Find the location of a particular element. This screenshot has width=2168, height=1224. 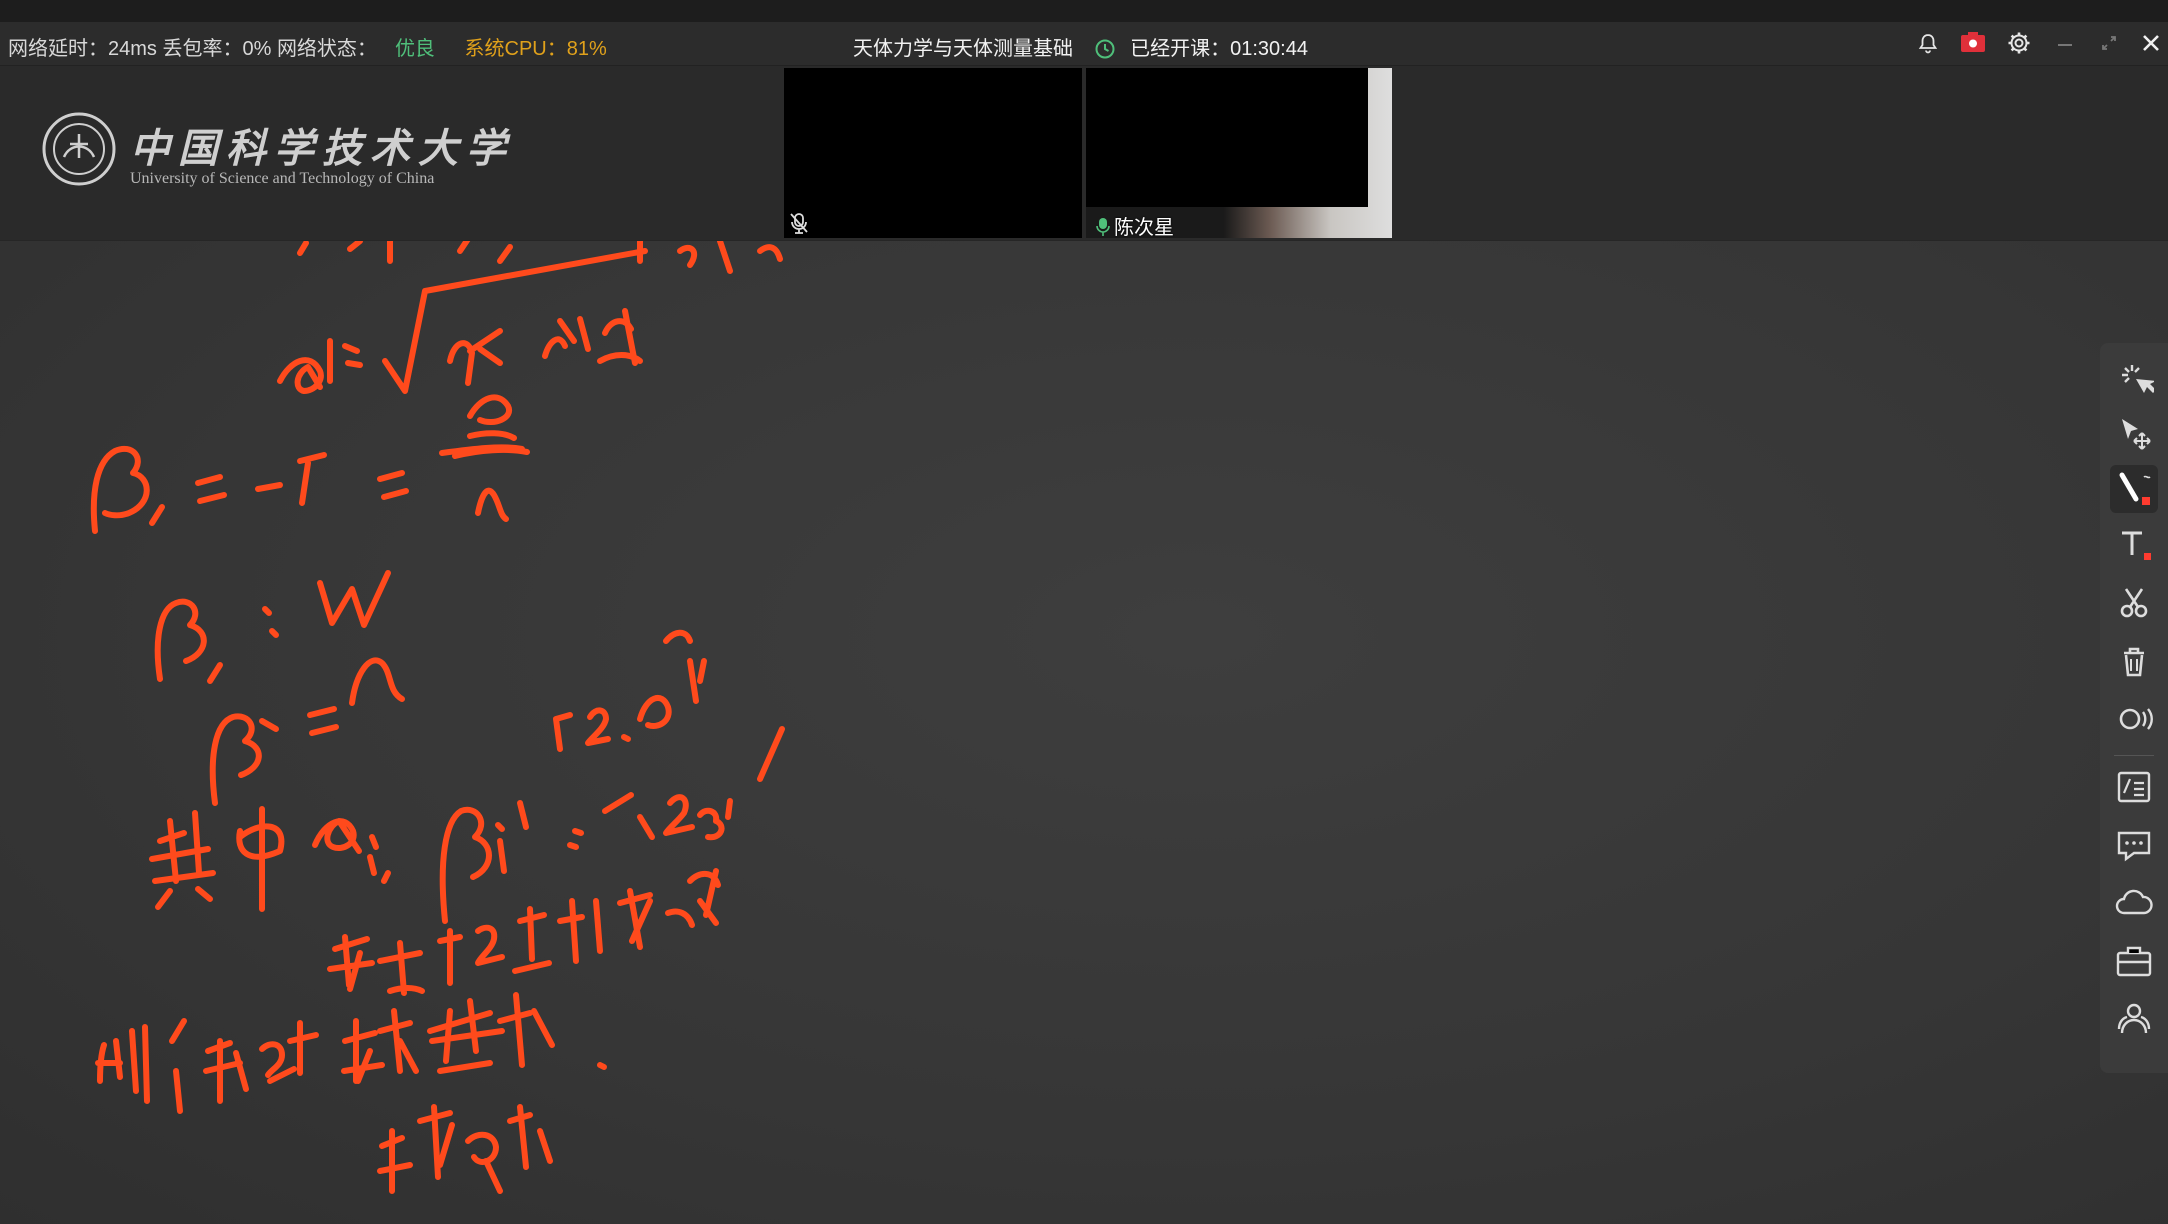

select-move-icon is located at coordinates (2136, 434).